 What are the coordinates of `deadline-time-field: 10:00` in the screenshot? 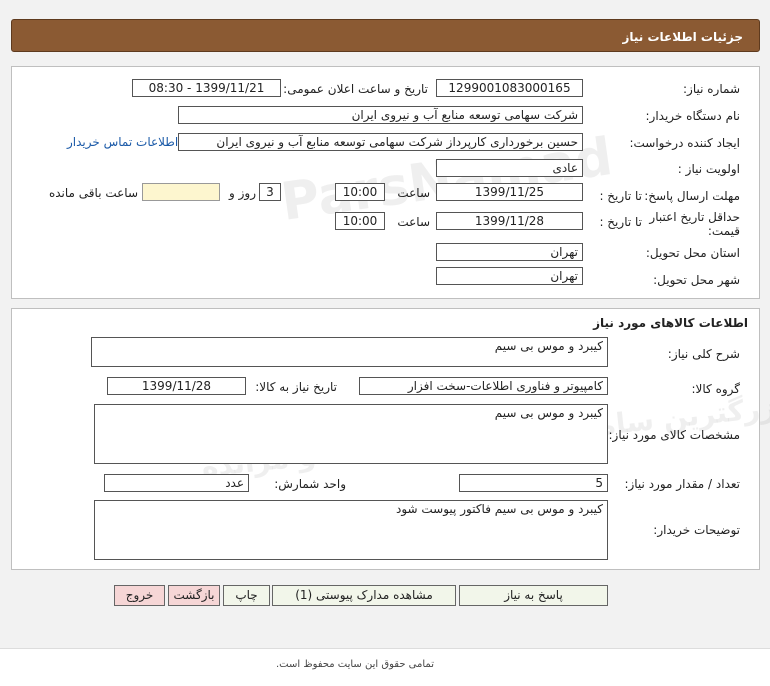 It's located at (360, 192).